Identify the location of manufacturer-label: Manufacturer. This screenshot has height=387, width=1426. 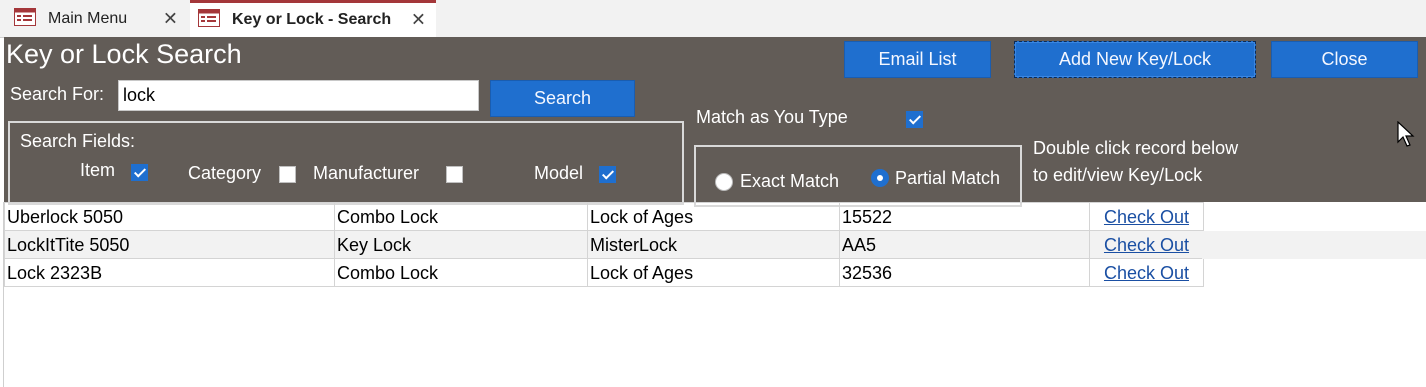
(366, 173).